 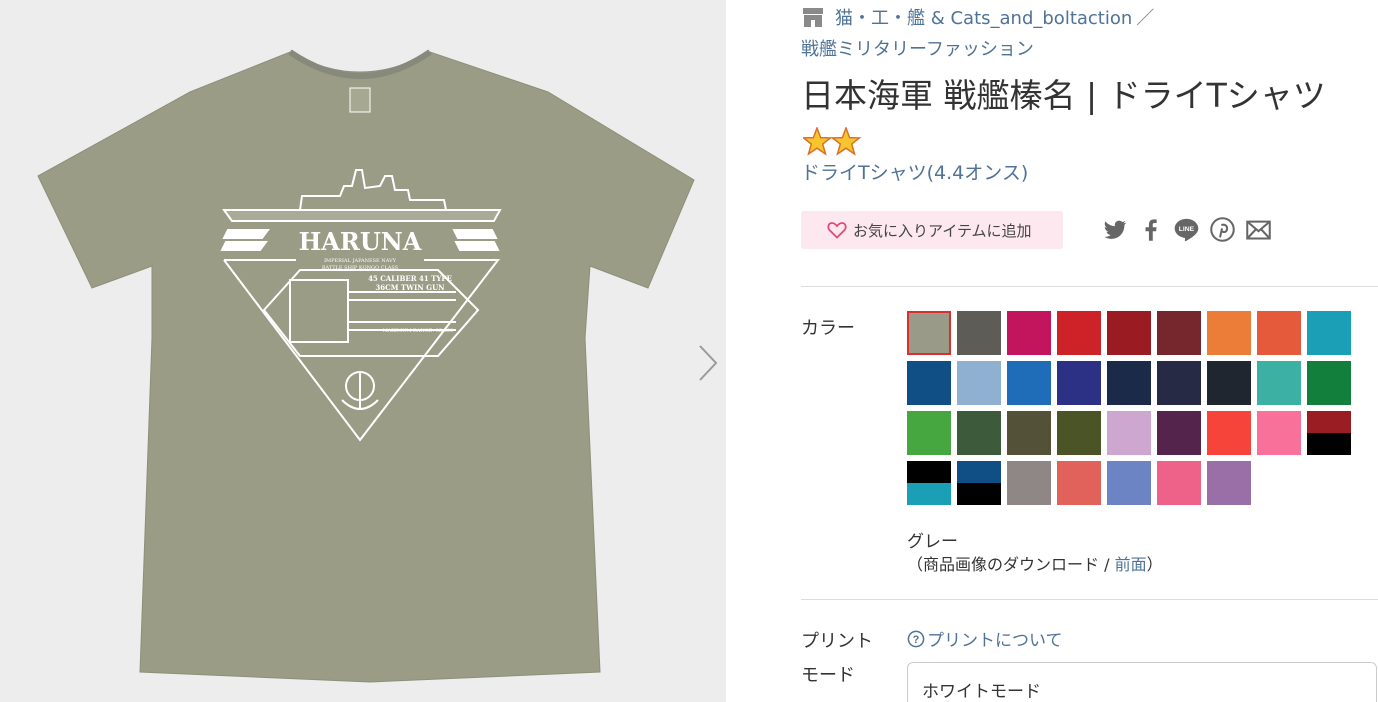 I want to click on category-link: 戦艦ミリタリーファッション, so click(x=917, y=48).